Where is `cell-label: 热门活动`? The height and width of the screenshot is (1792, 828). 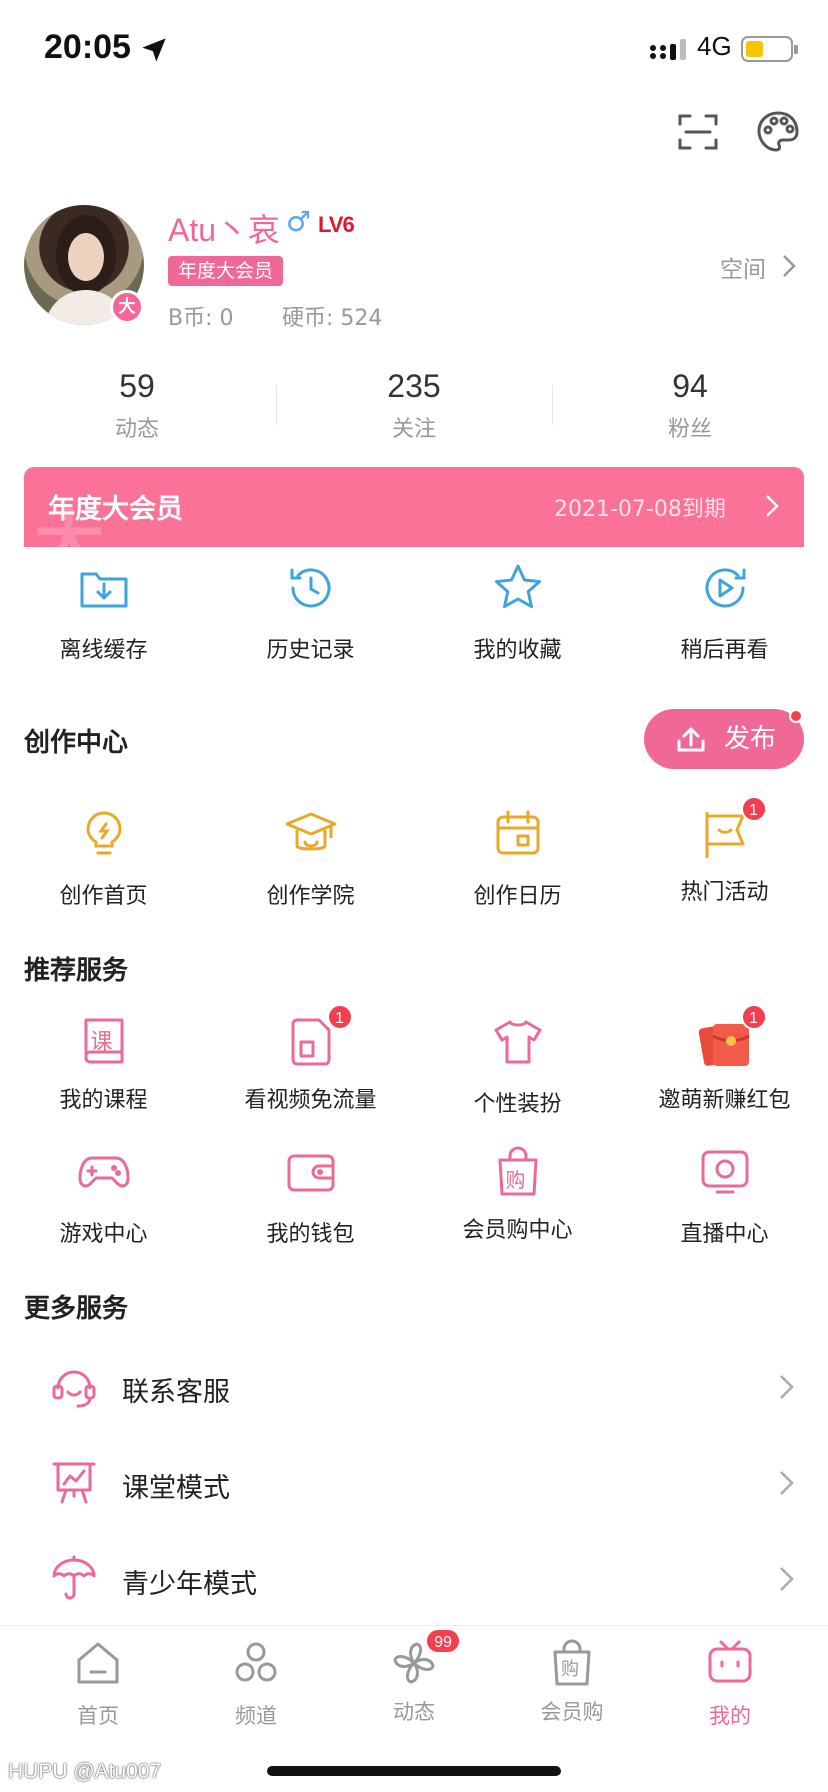 cell-label: 热门活动 is located at coordinates (724, 892).